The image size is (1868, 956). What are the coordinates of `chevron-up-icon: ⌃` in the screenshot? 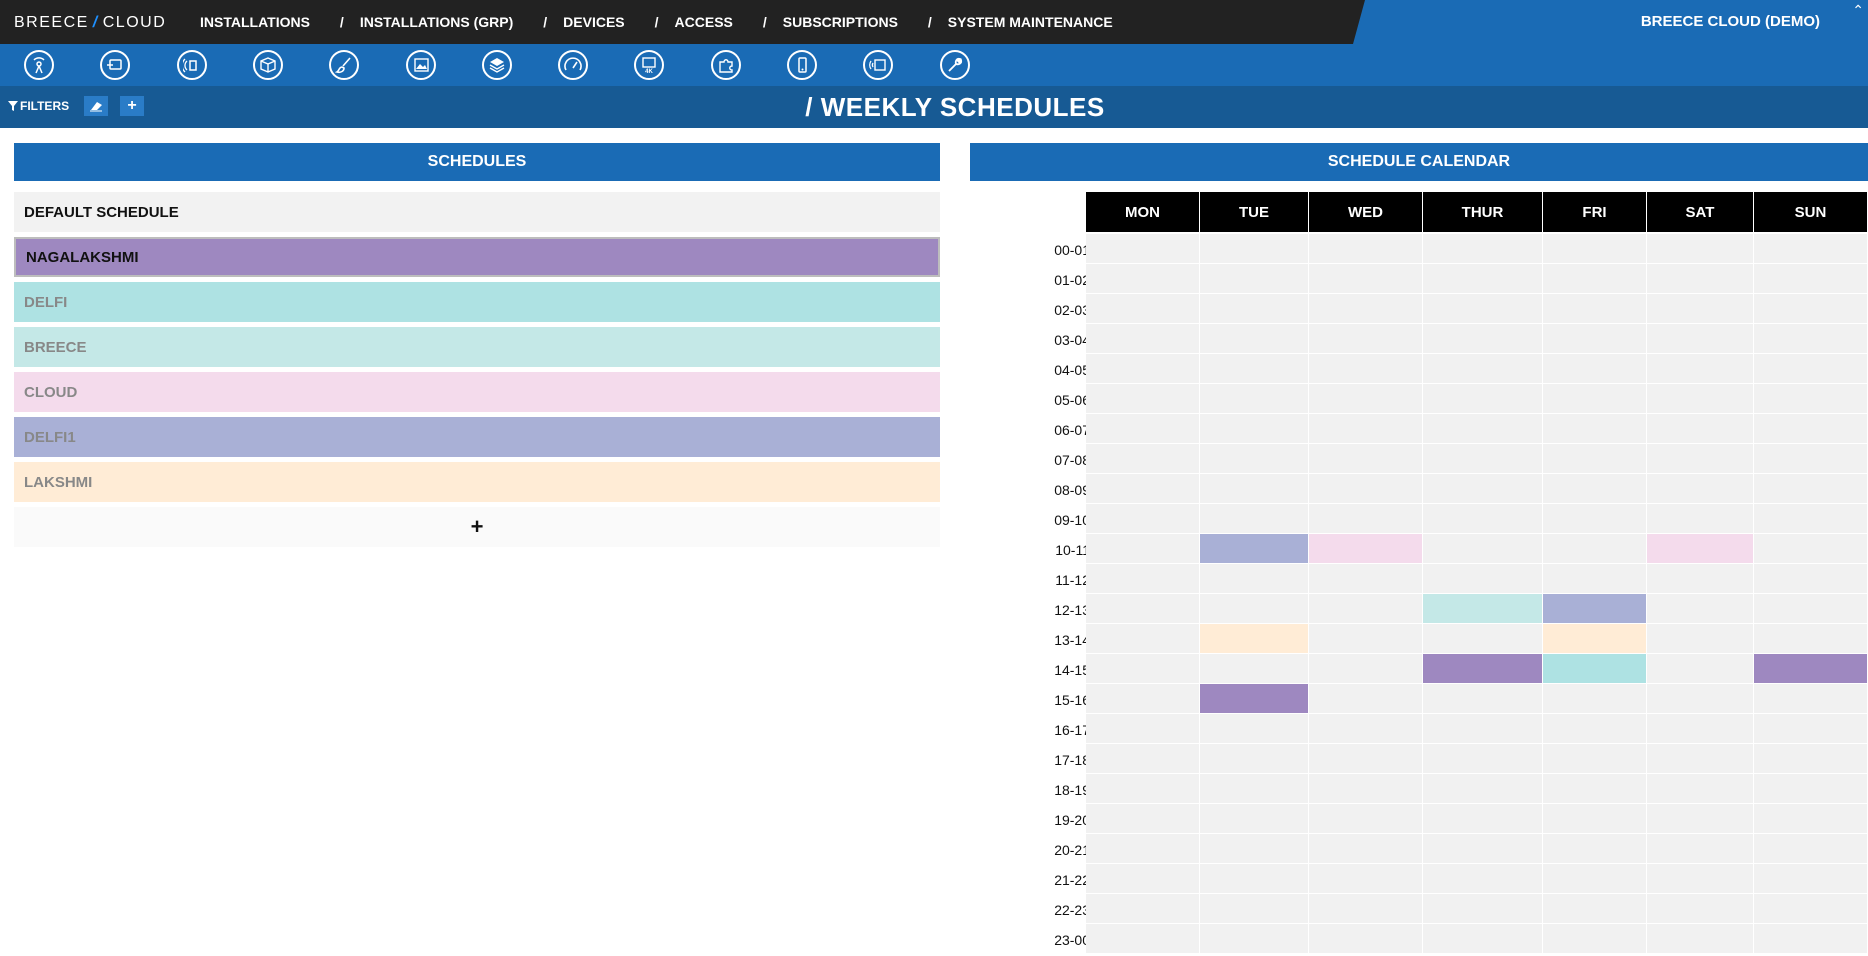 It's located at (1858, 10).